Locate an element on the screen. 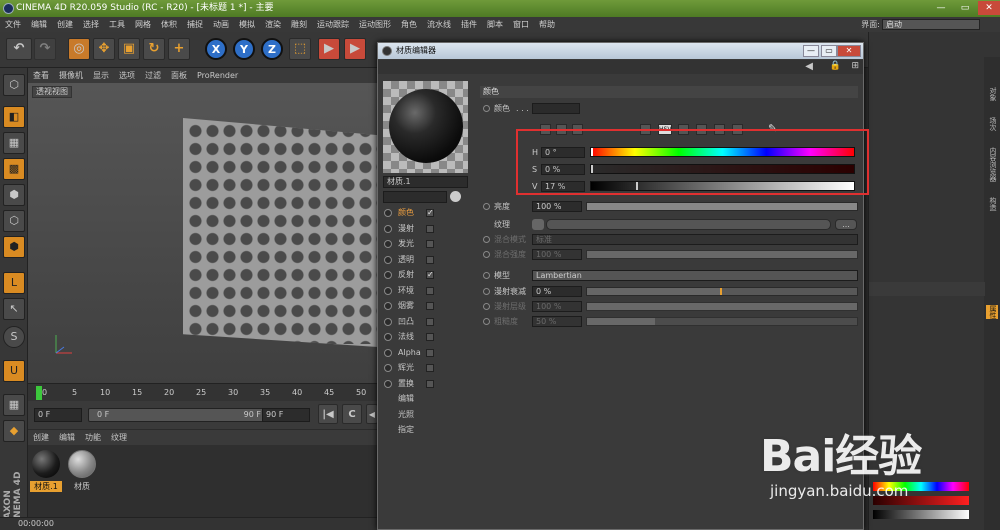 This screenshot has width=1000, height=530. texture-mode-icon: ▦ is located at coordinates (14, 143).